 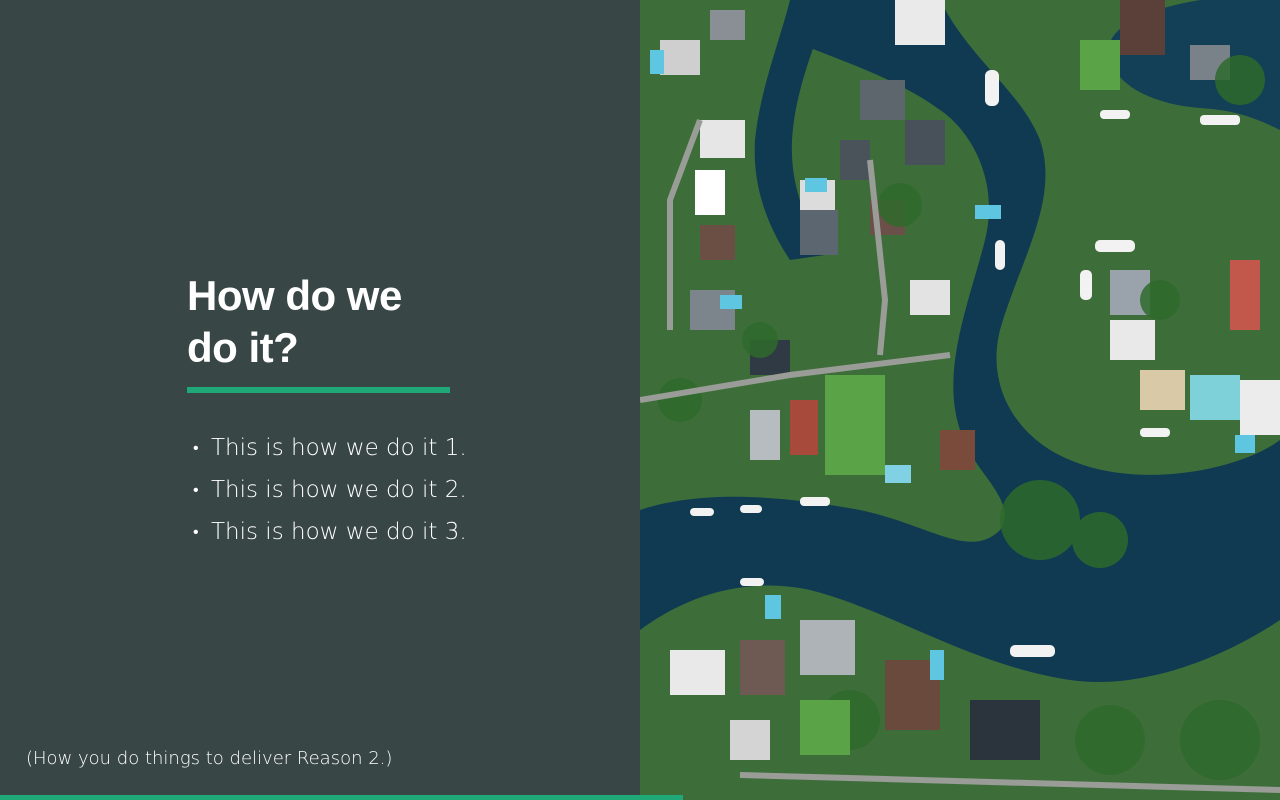 I want to click on bullet-item: • This is how we do it 1., so click(x=330, y=448).